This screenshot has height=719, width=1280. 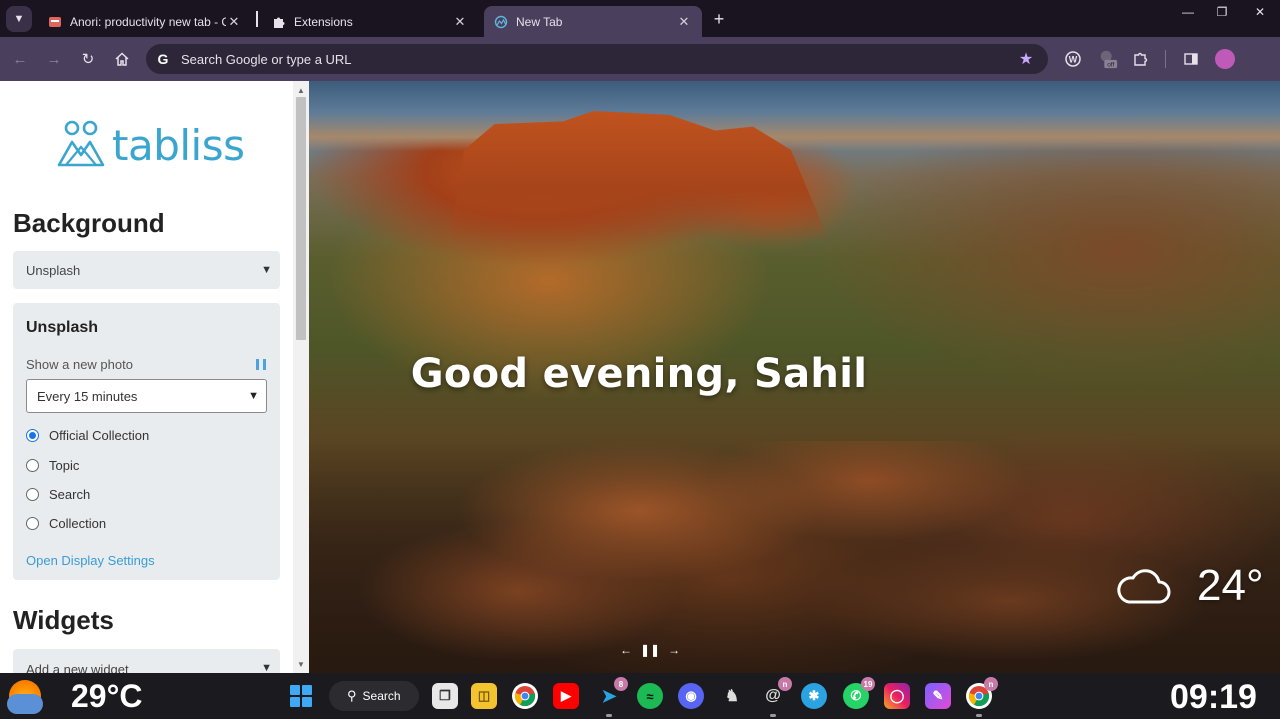 I want to click on tabliss-logo: tabliss, so click(x=150, y=145).